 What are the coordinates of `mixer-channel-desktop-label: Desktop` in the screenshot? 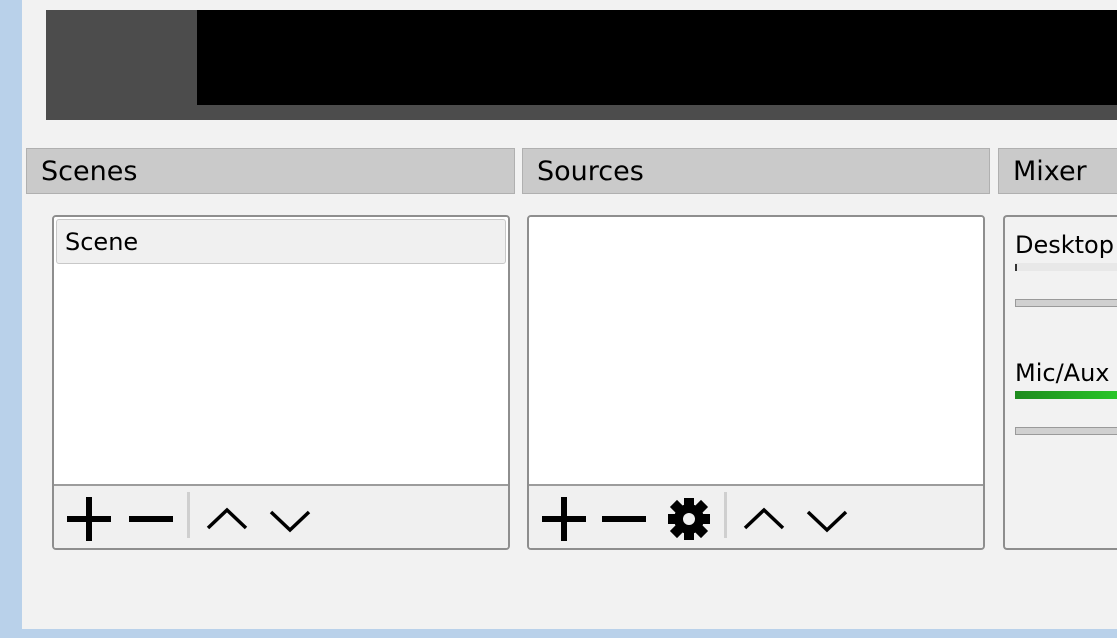 It's located at (1064, 245).